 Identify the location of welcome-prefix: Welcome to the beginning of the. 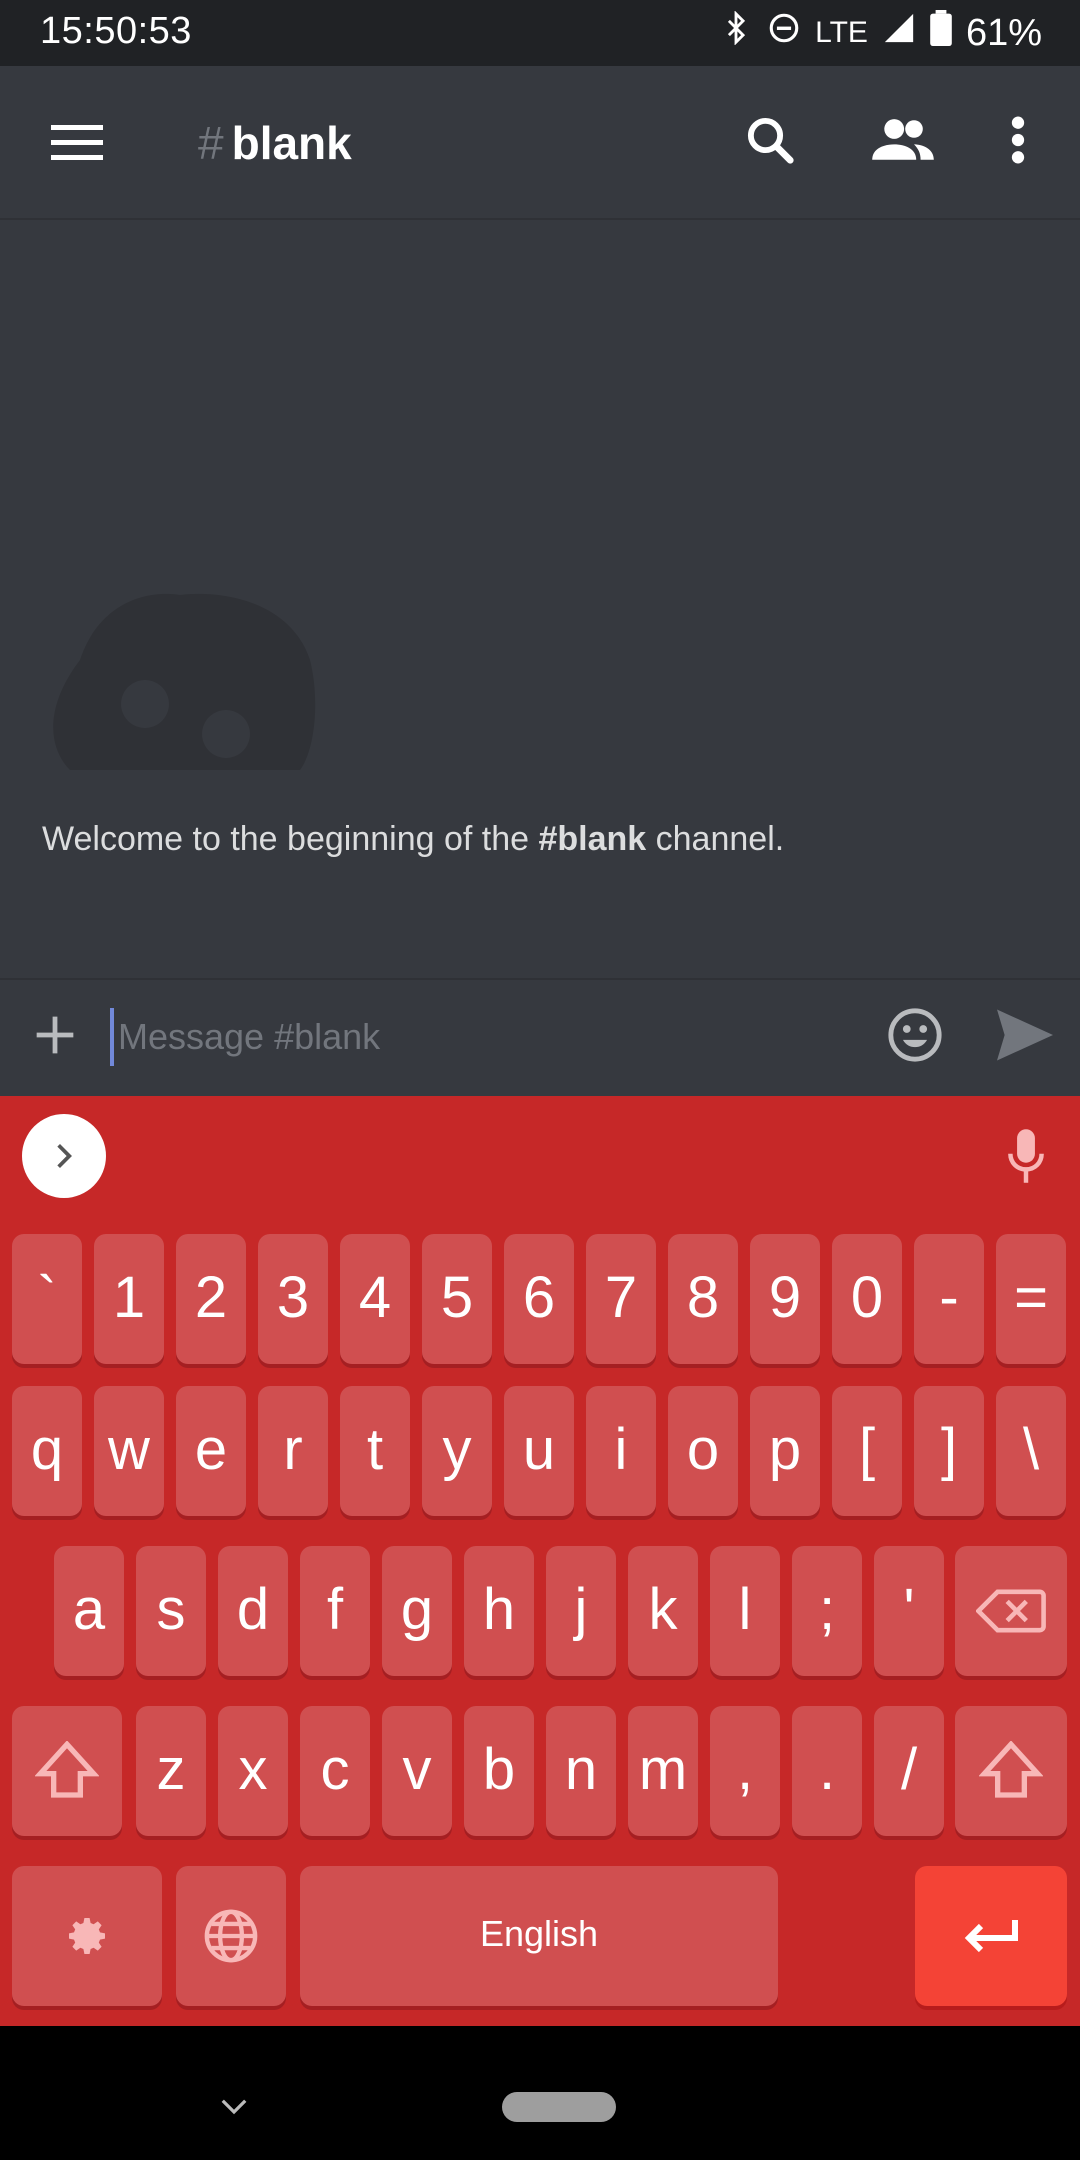
(290, 839).